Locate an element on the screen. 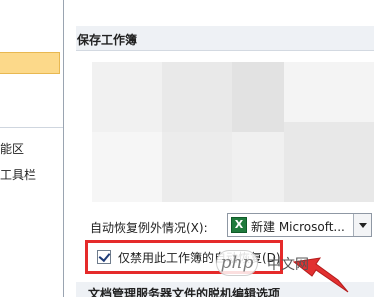 The height and width of the screenshot is (297, 374). sidebar-item-customize-ribbon: 能区 is located at coordinates (12, 148).